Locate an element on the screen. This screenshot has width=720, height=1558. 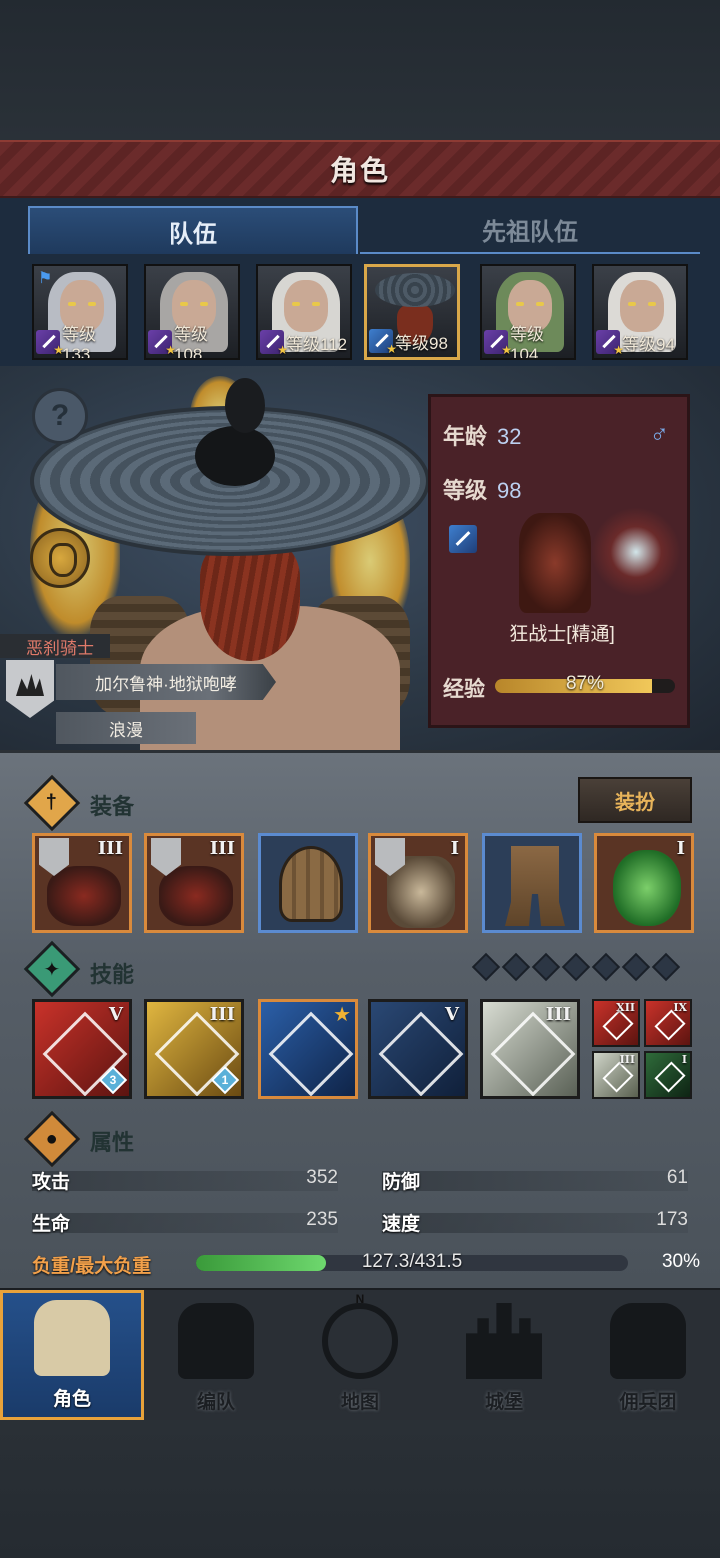
skill-slot: ★ is located at coordinates (308, 1049).